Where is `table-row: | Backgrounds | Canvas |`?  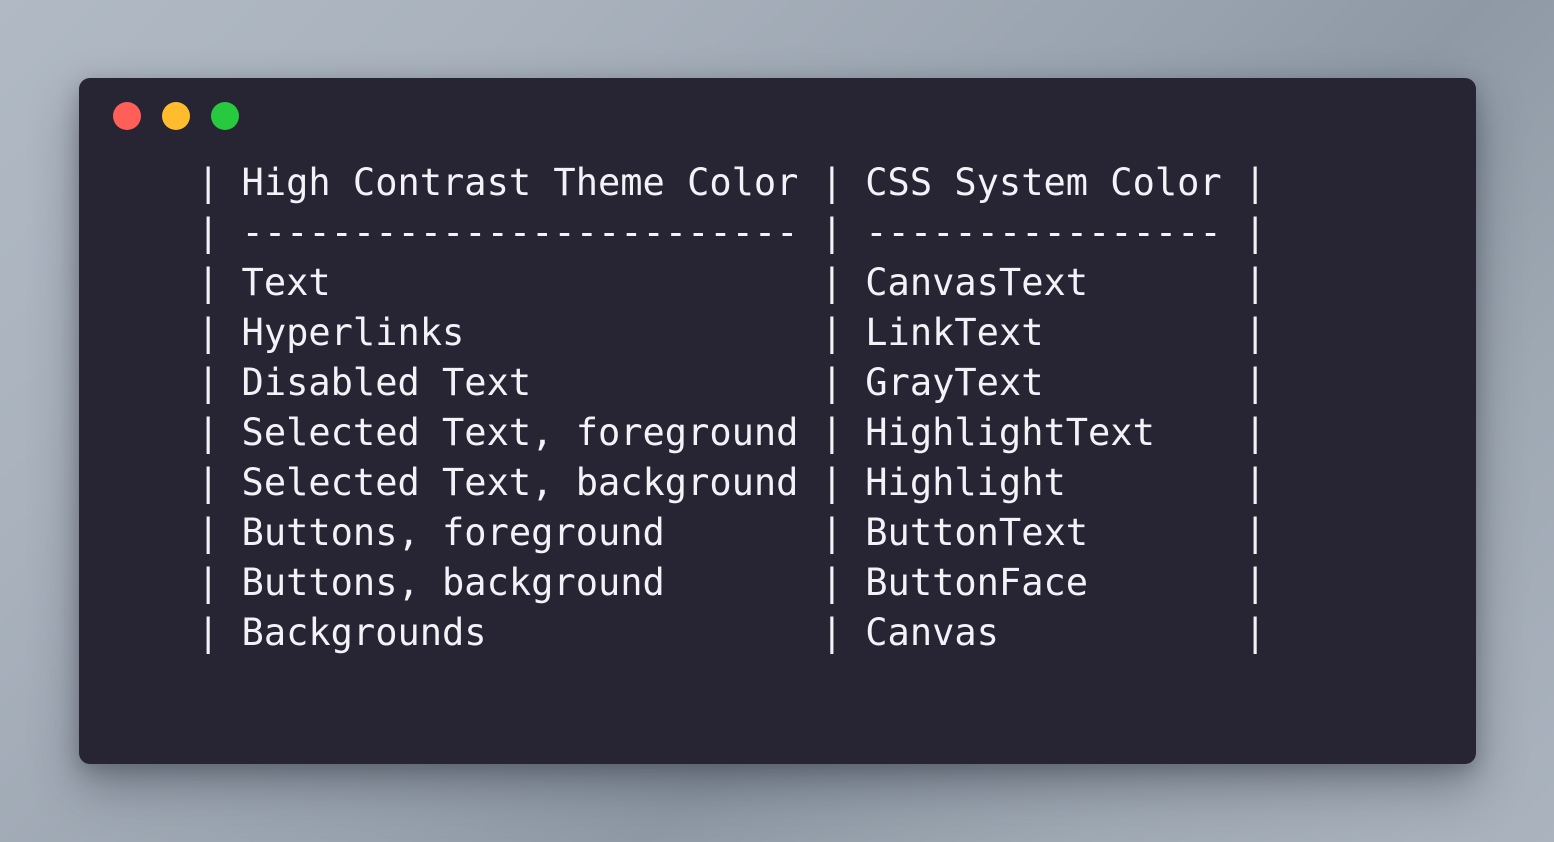
table-row: | Backgrounds | Canvas | is located at coordinates (732, 632).